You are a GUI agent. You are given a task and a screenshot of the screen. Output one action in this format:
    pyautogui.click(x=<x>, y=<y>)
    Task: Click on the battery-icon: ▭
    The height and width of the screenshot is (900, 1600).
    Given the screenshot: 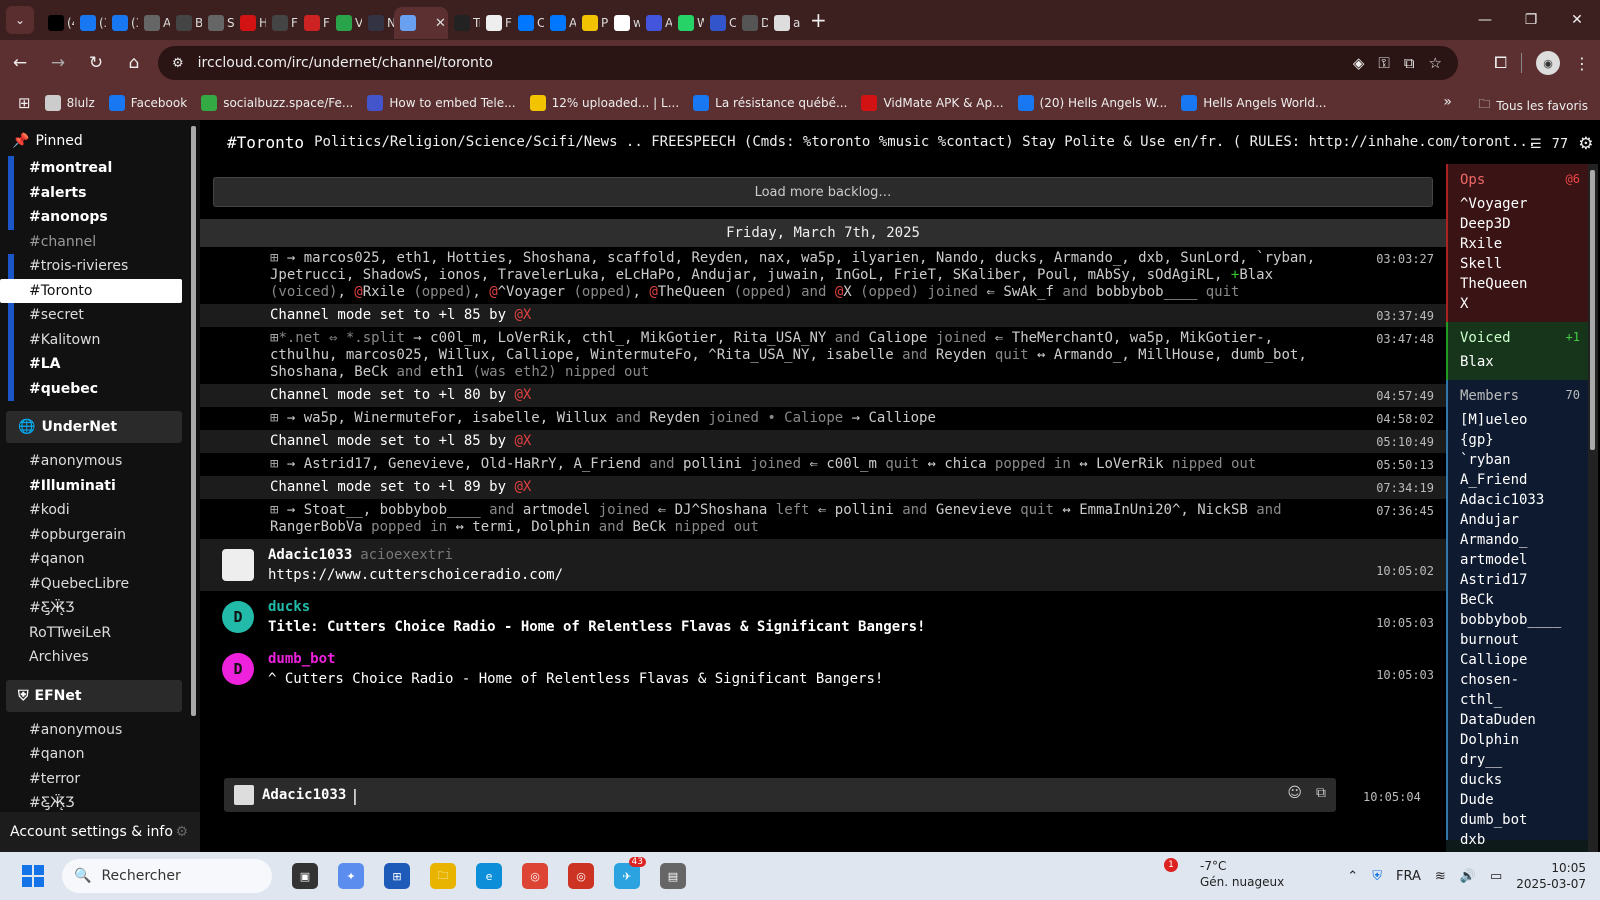 What is the action you would take?
    pyautogui.click(x=1496, y=876)
    